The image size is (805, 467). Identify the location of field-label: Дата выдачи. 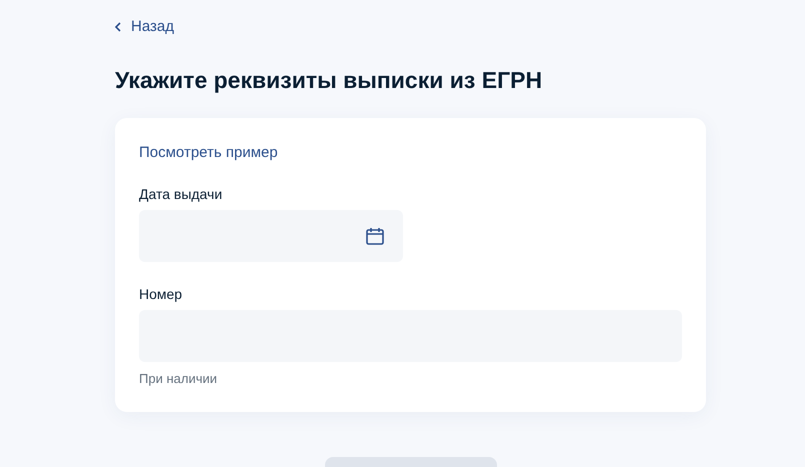
(181, 194).